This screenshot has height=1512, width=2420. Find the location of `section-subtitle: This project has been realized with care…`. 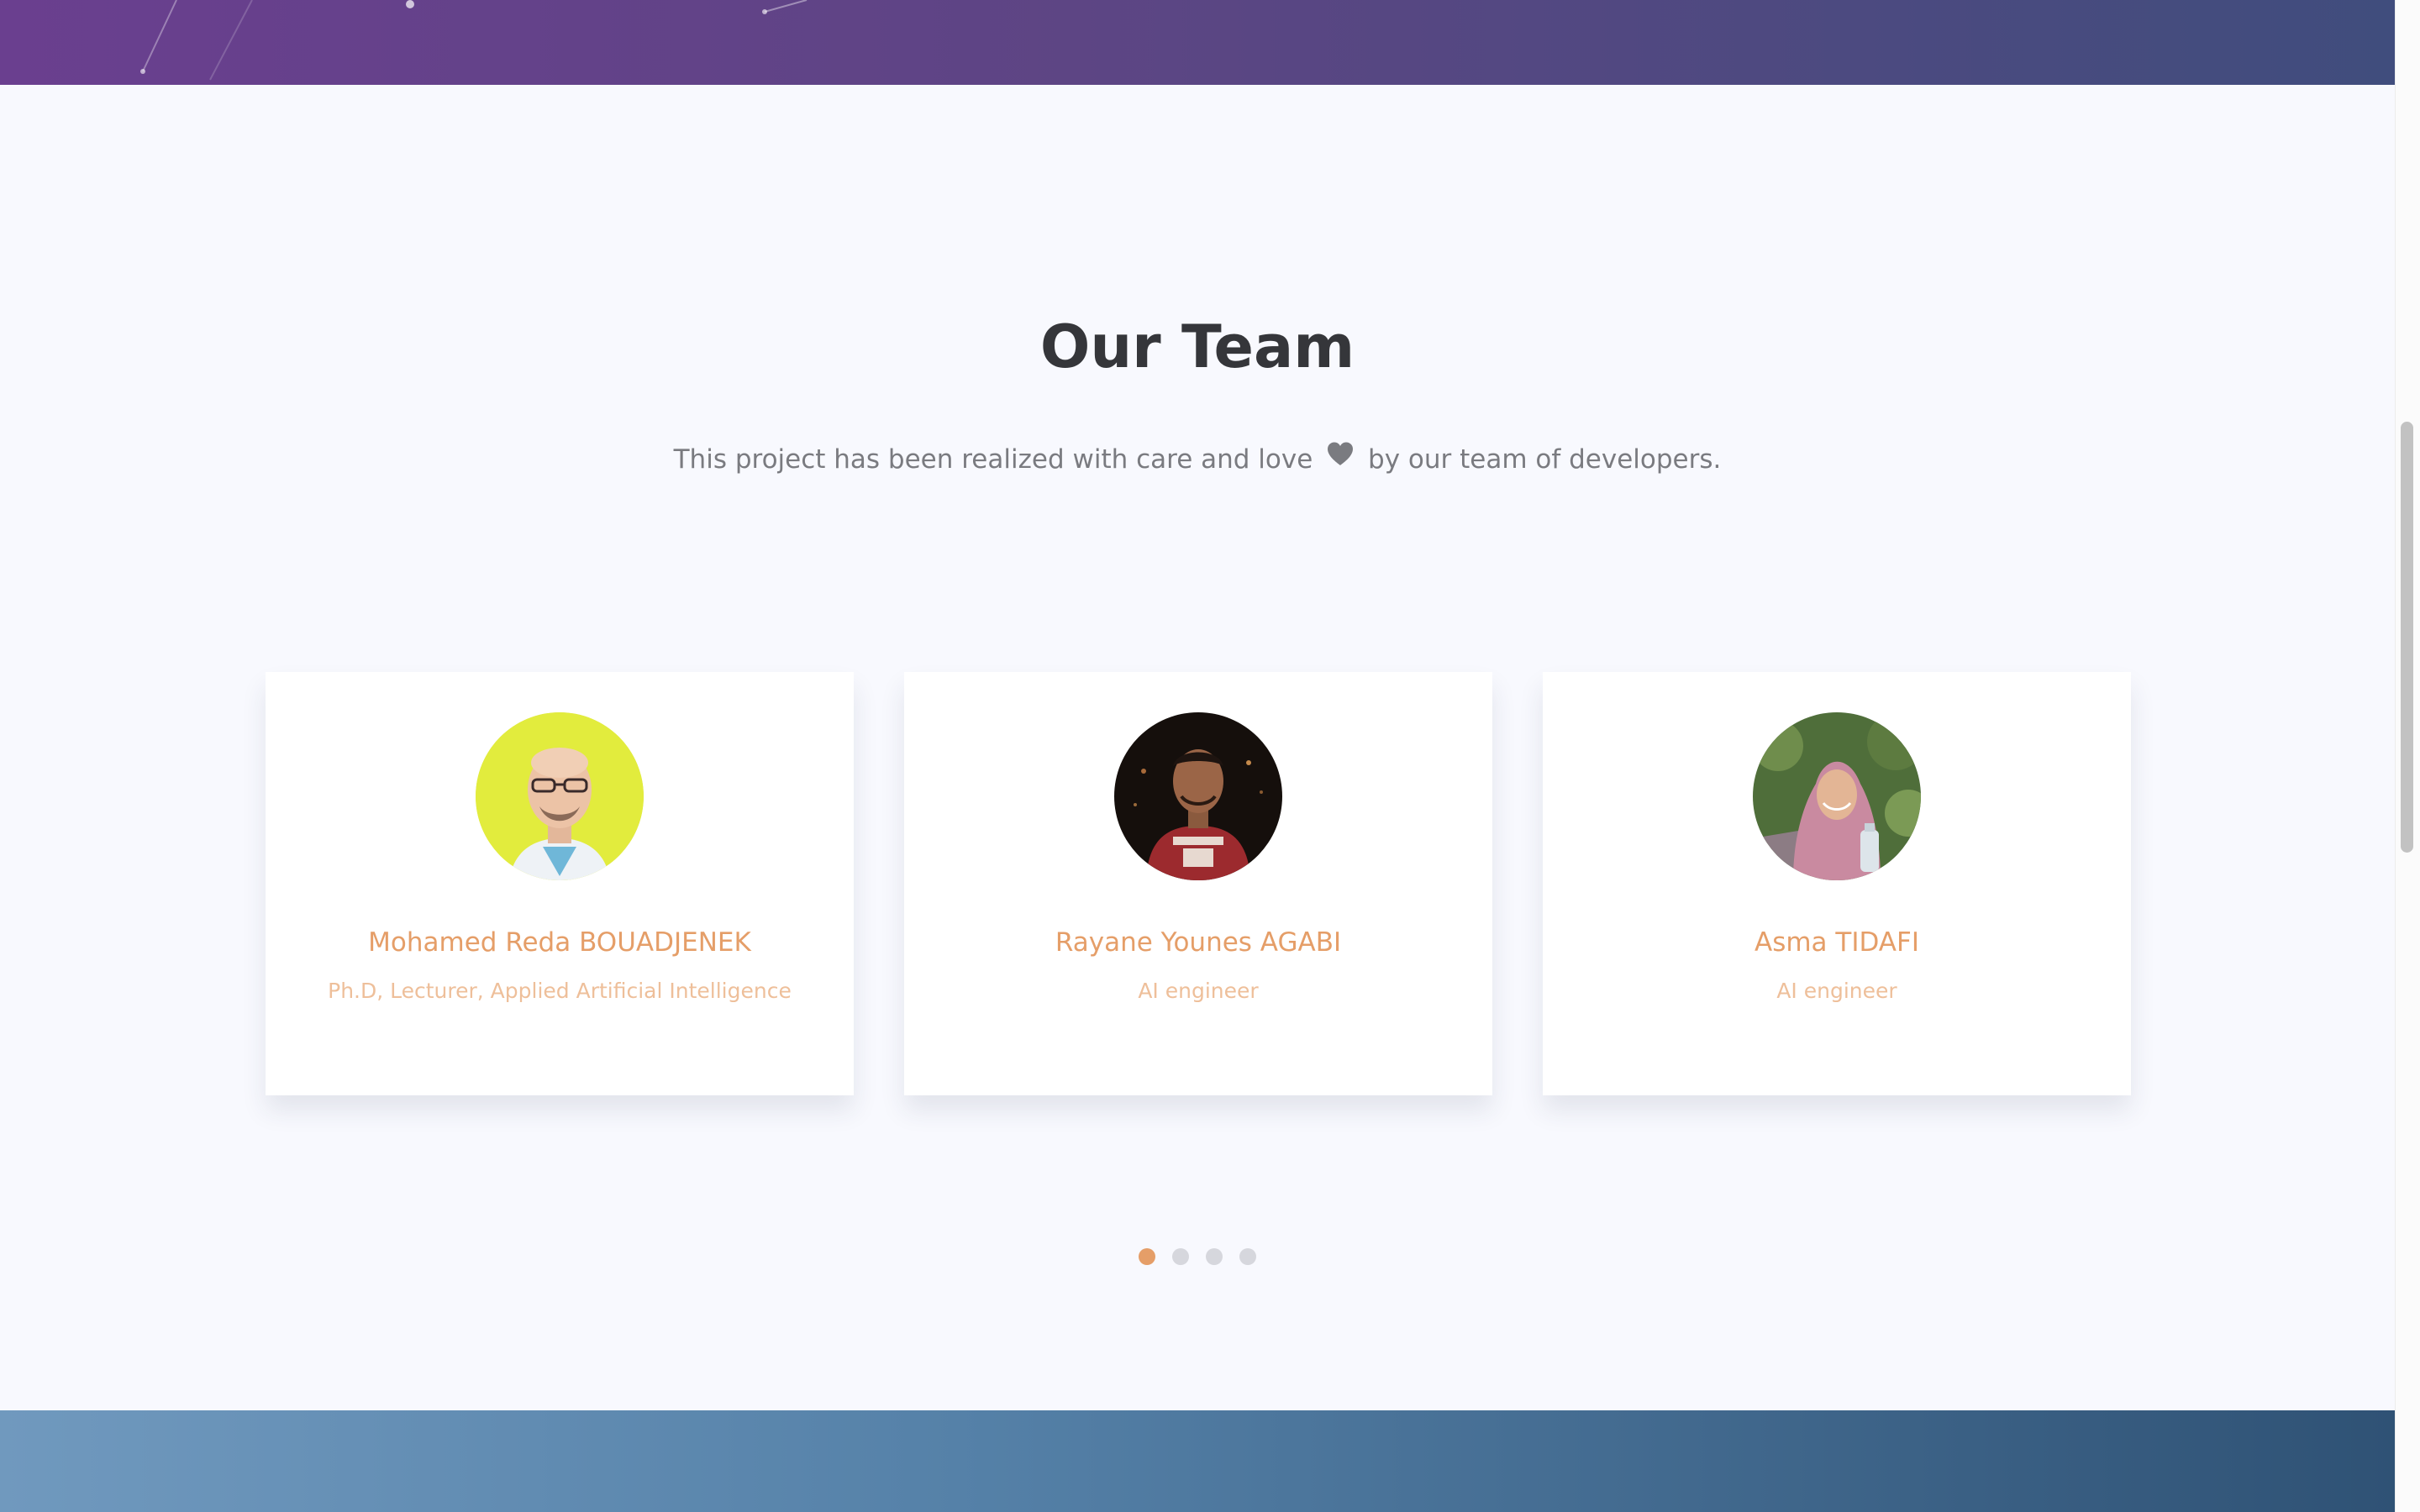

section-subtitle: This project has been realized with care… is located at coordinates (1197, 460).